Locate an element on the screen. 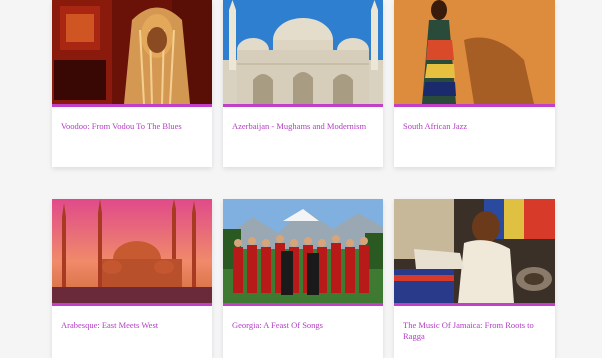 Image resolution: width=602 pixels, height=358 pixels. card-title: Azerbaijan - Mughams and Modernism is located at coordinates (303, 119).